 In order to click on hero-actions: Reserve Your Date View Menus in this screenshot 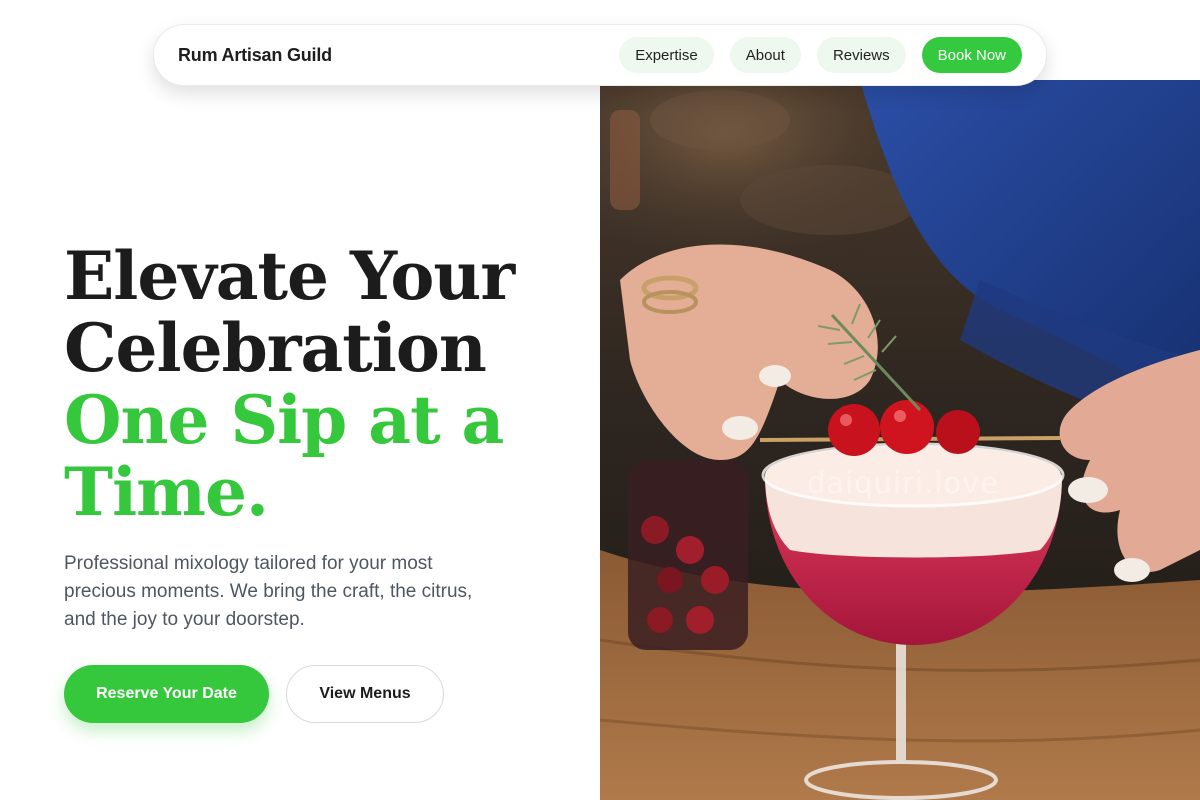, I will do `click(254, 694)`.